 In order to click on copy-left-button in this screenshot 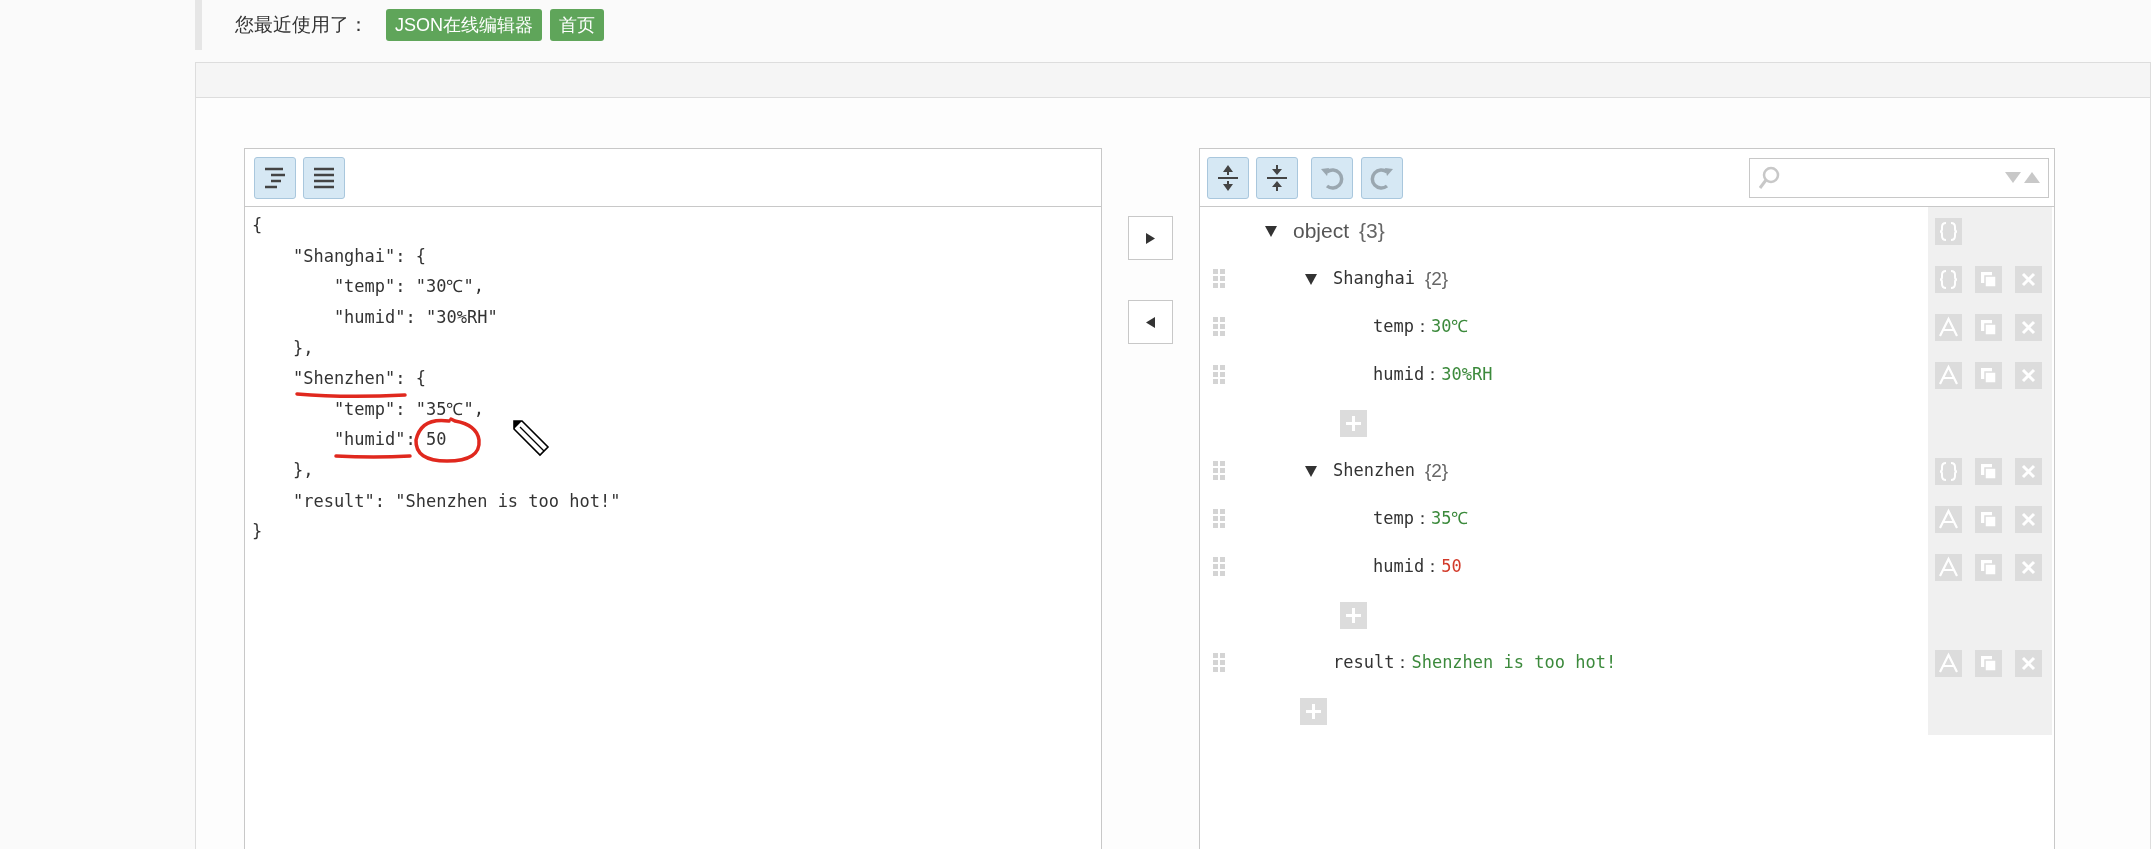, I will do `click(1150, 322)`.